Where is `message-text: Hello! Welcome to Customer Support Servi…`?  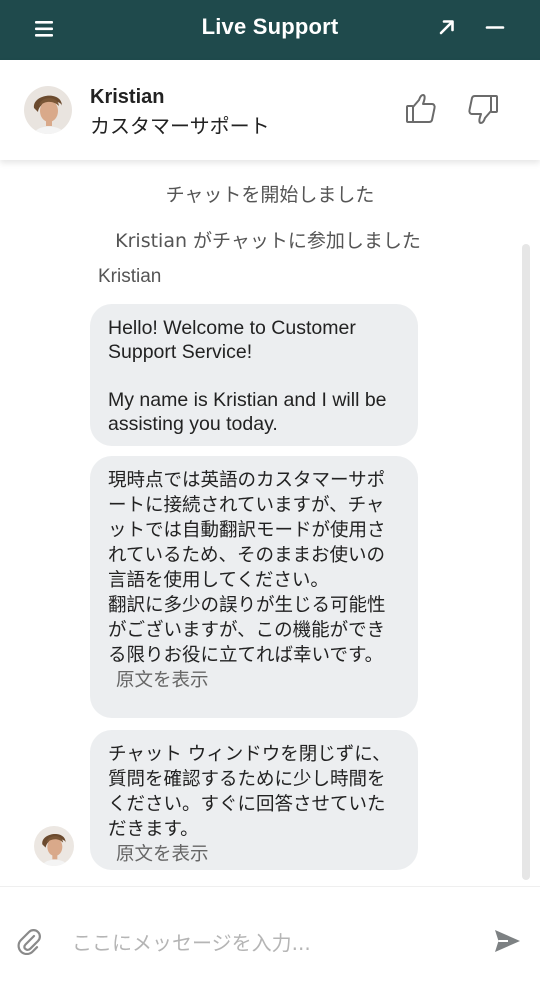 message-text: Hello! Welcome to Customer Support Servi… is located at coordinates (232, 340).